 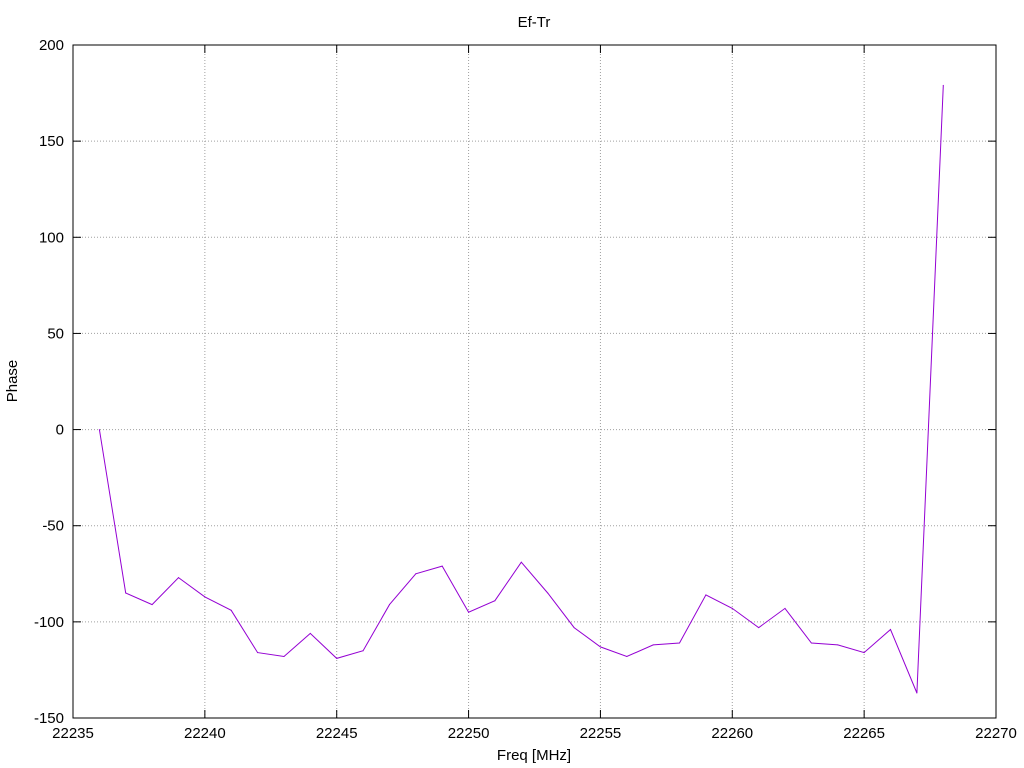 What do you see at coordinates (51, 141) in the screenshot?
I see `y-tick-label: 150` at bounding box center [51, 141].